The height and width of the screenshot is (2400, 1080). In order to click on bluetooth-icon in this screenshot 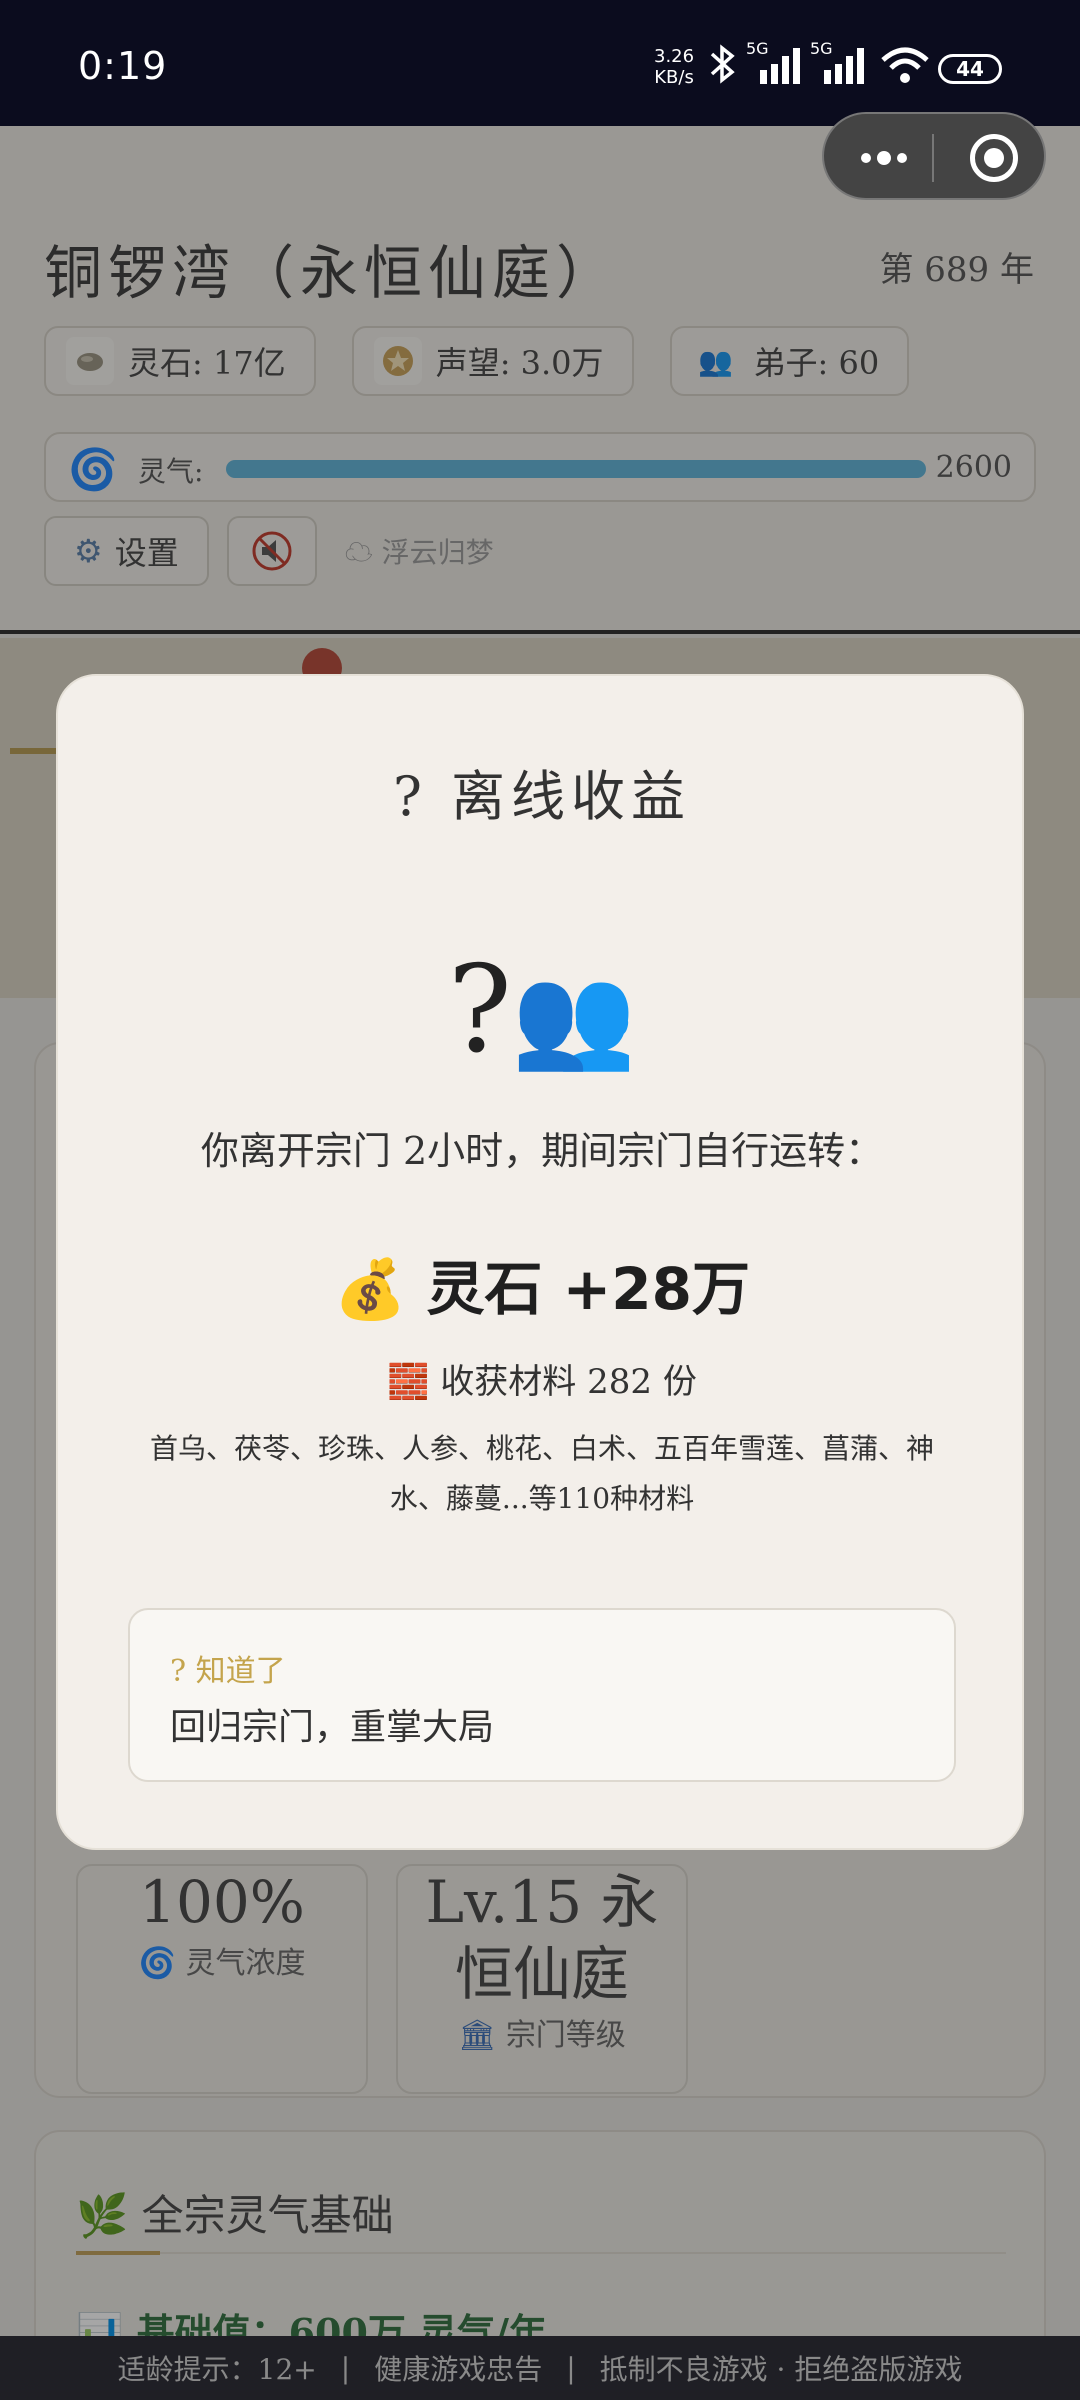, I will do `click(722, 64)`.